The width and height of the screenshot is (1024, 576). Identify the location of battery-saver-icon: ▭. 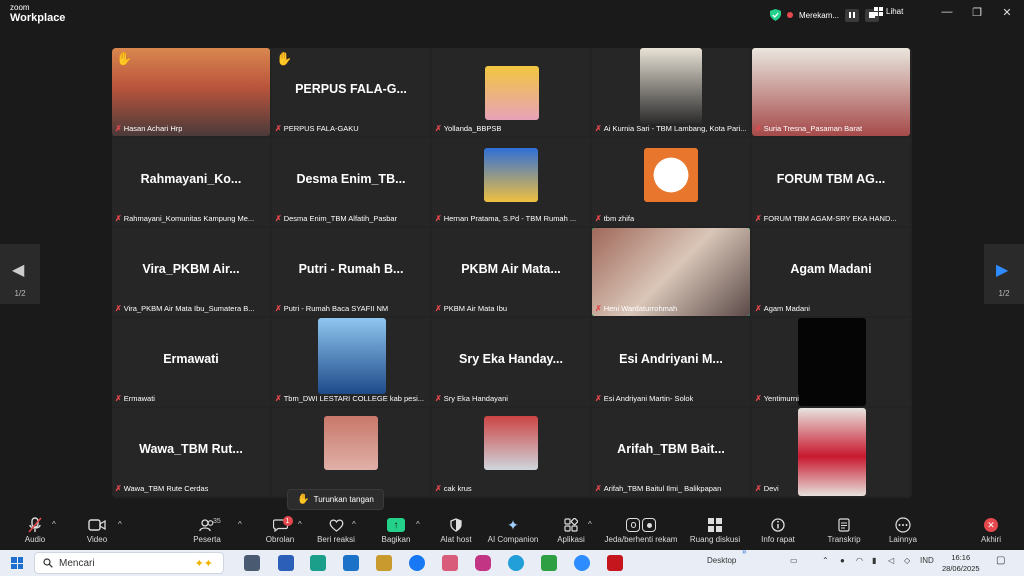
(794, 560).